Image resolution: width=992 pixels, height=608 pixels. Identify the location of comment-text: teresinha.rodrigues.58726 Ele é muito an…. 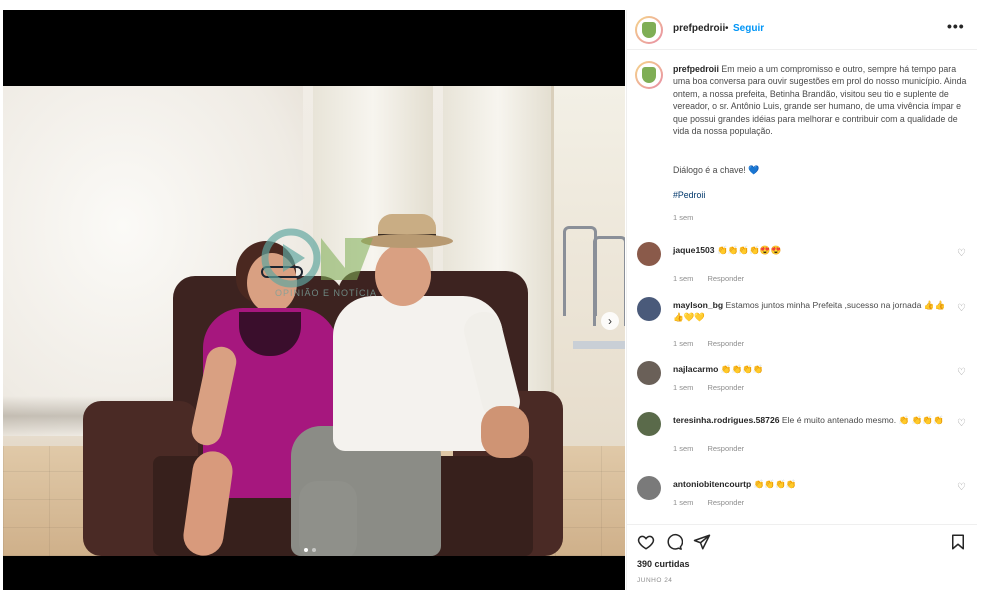
(813, 420).